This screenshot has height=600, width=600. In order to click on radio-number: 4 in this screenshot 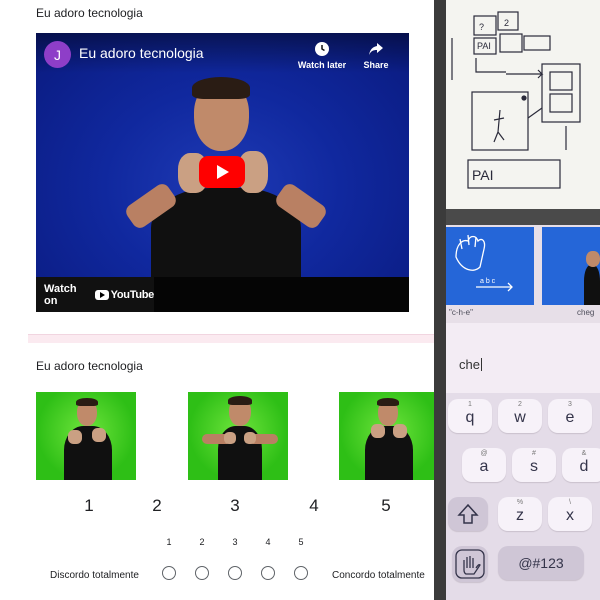, I will do `click(268, 542)`.